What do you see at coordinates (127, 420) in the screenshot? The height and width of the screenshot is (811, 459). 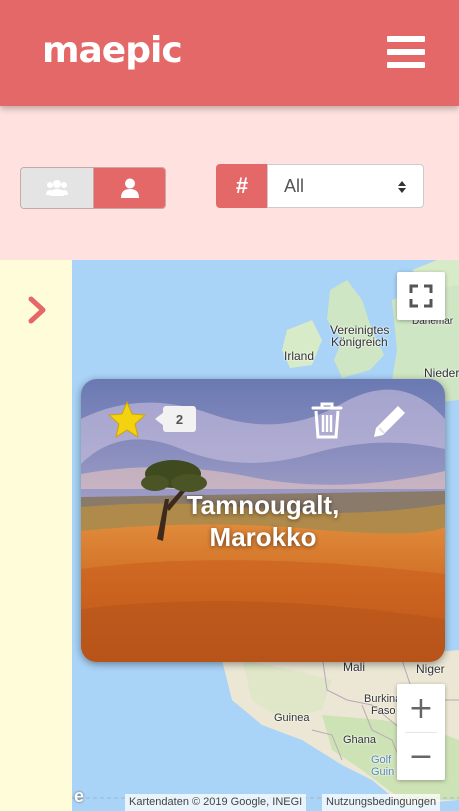 I see `favorite-star-icon` at bounding box center [127, 420].